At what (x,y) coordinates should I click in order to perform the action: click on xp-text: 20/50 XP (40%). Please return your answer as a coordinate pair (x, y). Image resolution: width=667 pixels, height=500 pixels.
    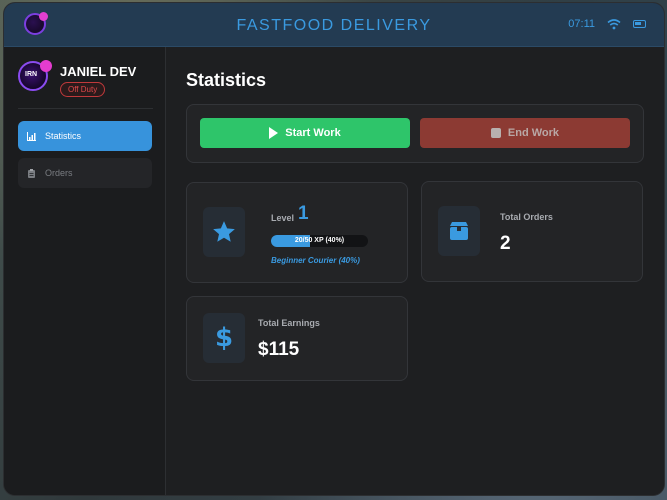
    Looking at the image, I should click on (319, 240).